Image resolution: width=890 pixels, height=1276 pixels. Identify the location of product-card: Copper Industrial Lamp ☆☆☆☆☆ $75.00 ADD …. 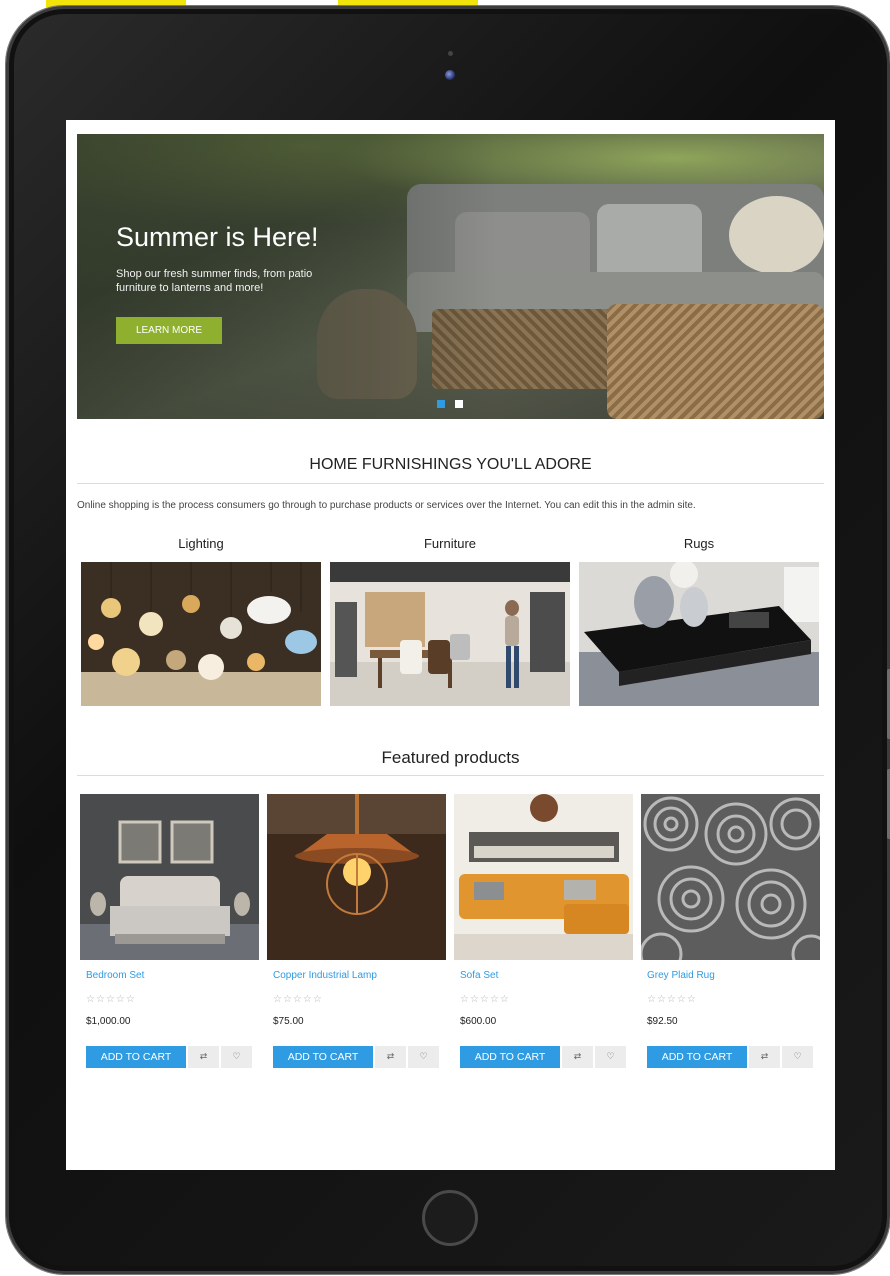
(356, 931).